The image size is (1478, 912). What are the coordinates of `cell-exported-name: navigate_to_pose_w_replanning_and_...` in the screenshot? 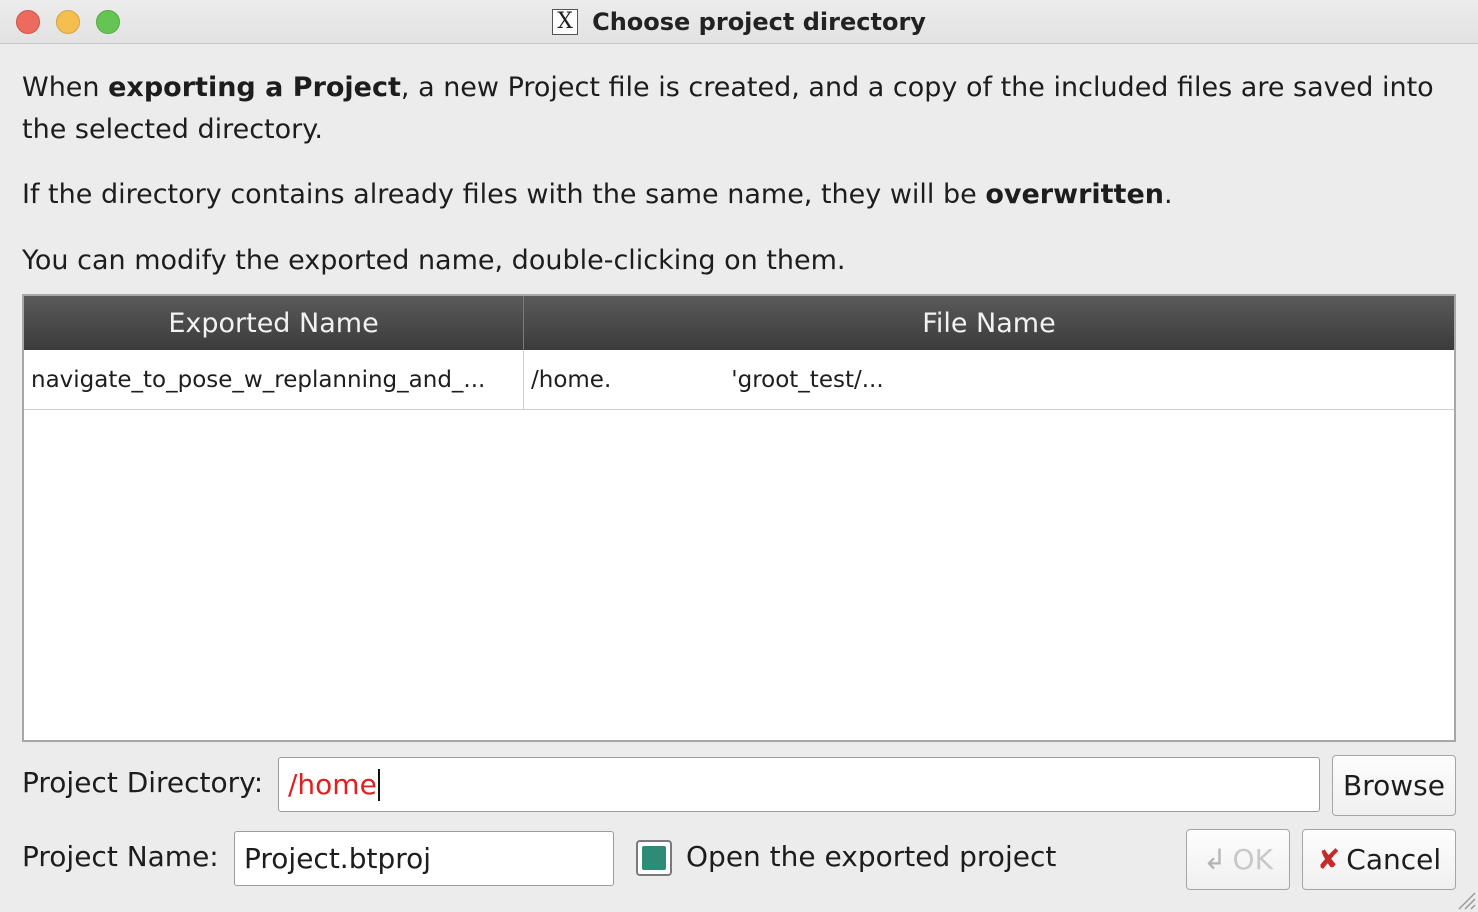 It's located at (274, 379).